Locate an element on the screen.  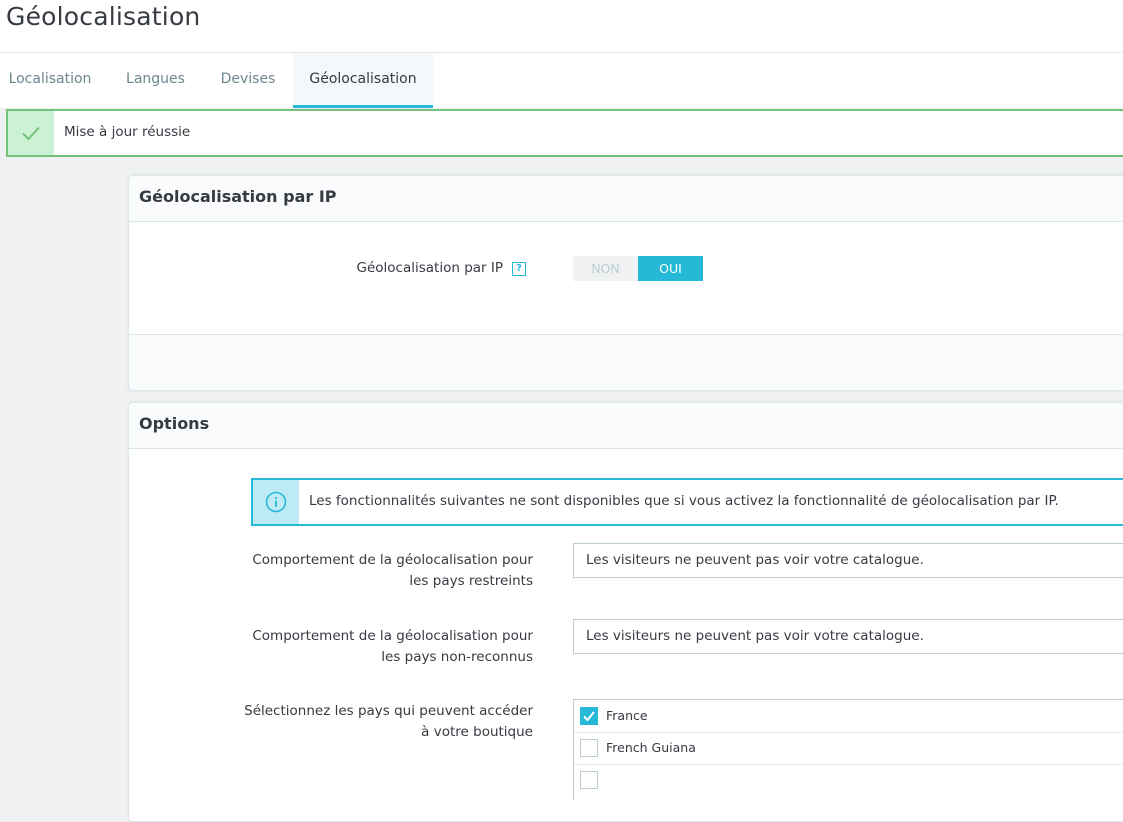
panel-footer is located at coordinates (626, 362).